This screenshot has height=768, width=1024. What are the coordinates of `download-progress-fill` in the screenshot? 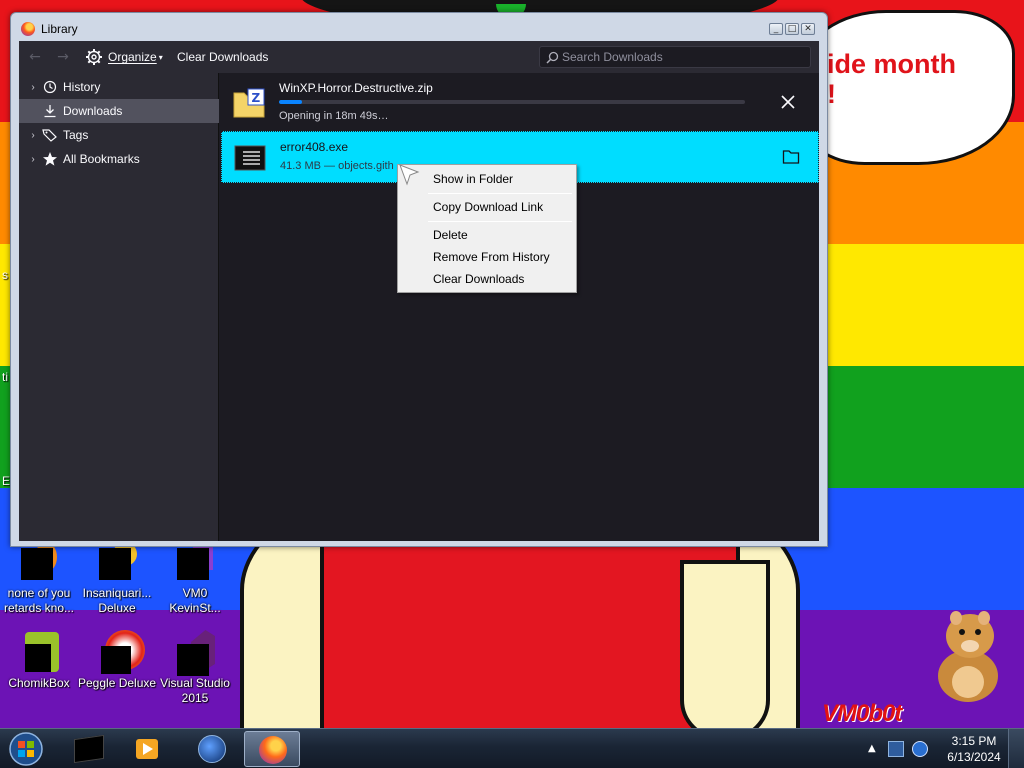 It's located at (291, 102).